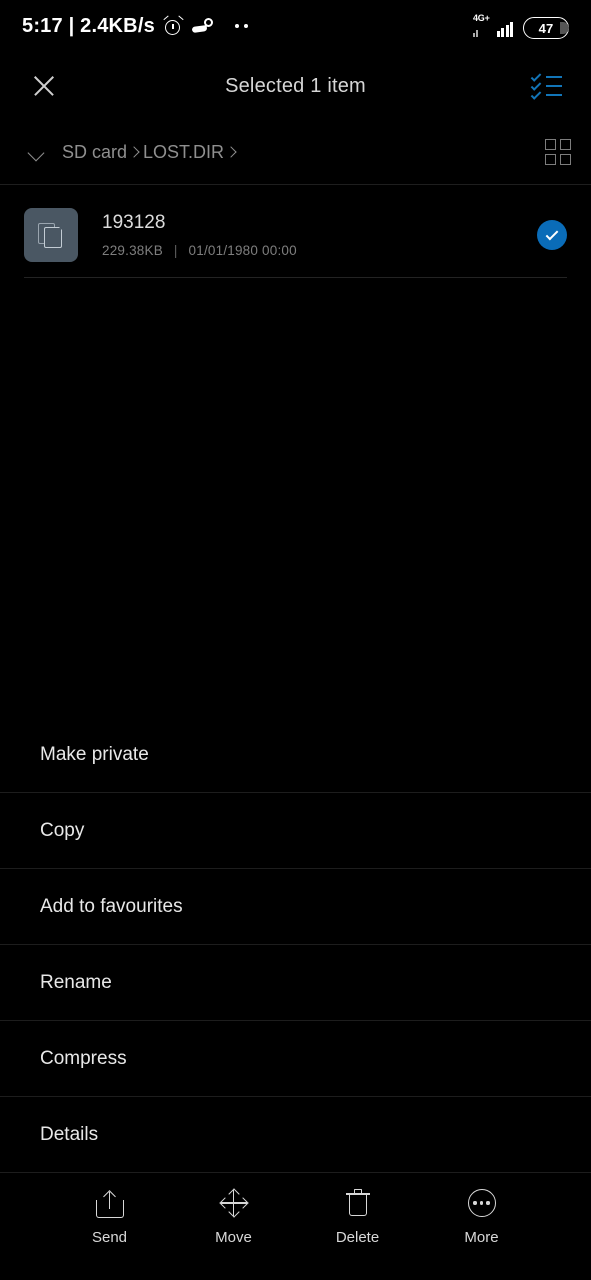  What do you see at coordinates (295, 277) in the screenshot?
I see `list-divider` at bounding box center [295, 277].